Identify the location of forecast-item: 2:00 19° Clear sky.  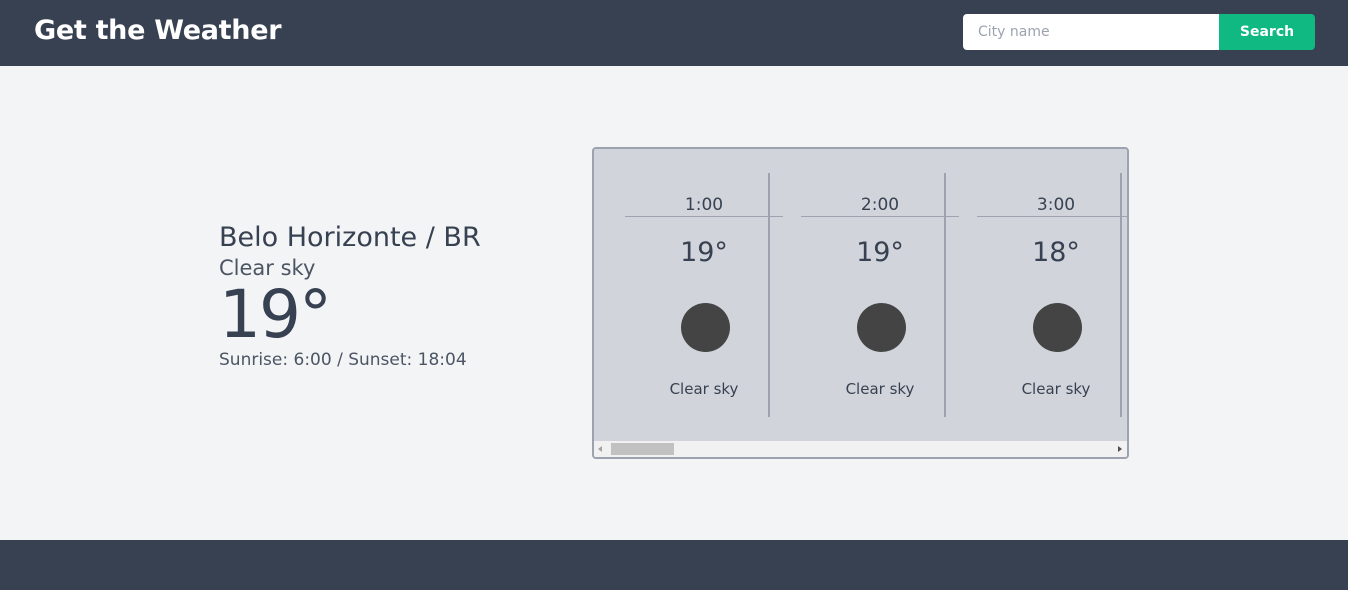
(864, 295).